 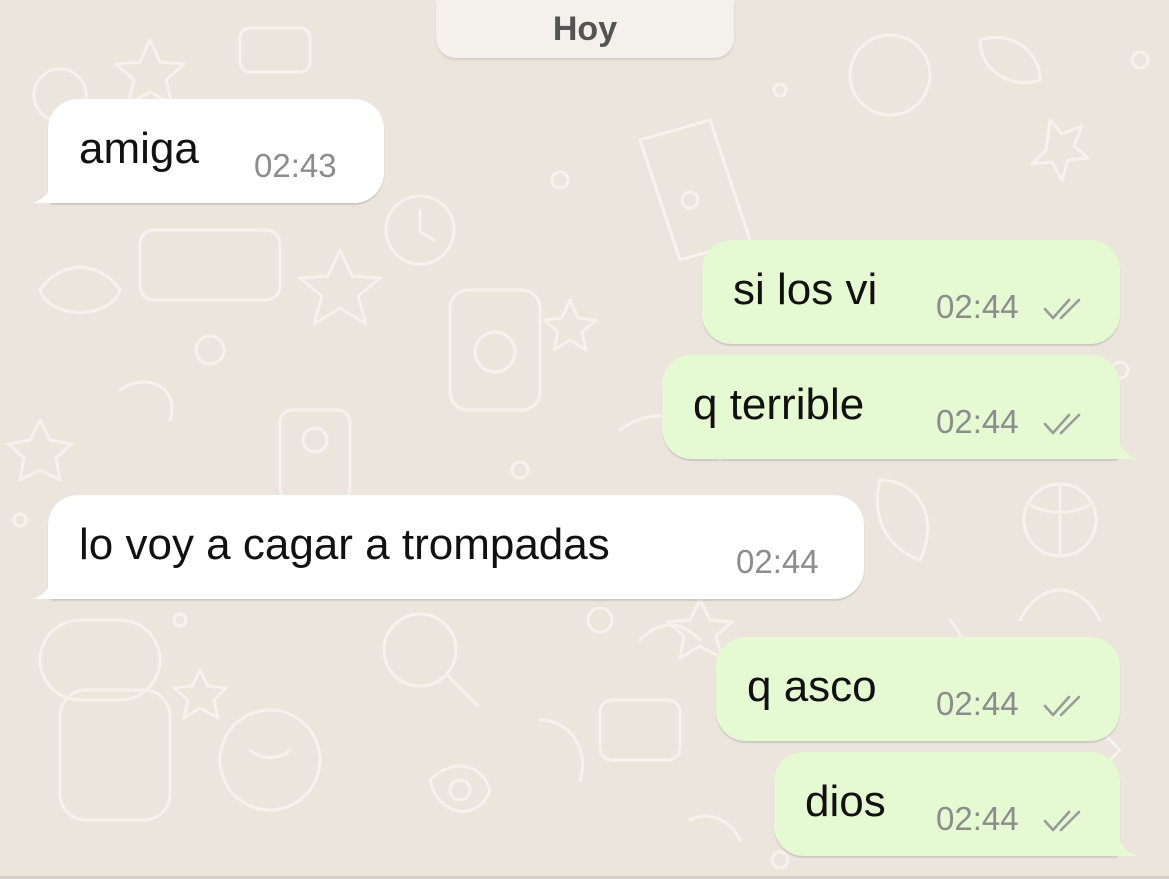 I want to click on incoming-message: amiga 02:43, so click(x=208, y=151).